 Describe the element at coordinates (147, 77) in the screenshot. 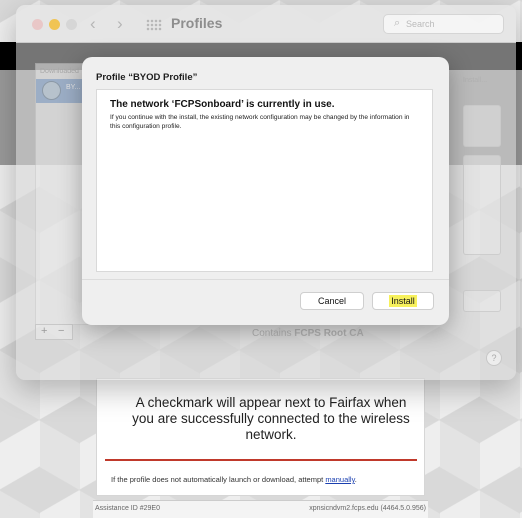

I see `dialog-title: Profile “BYOD Profile”` at that location.